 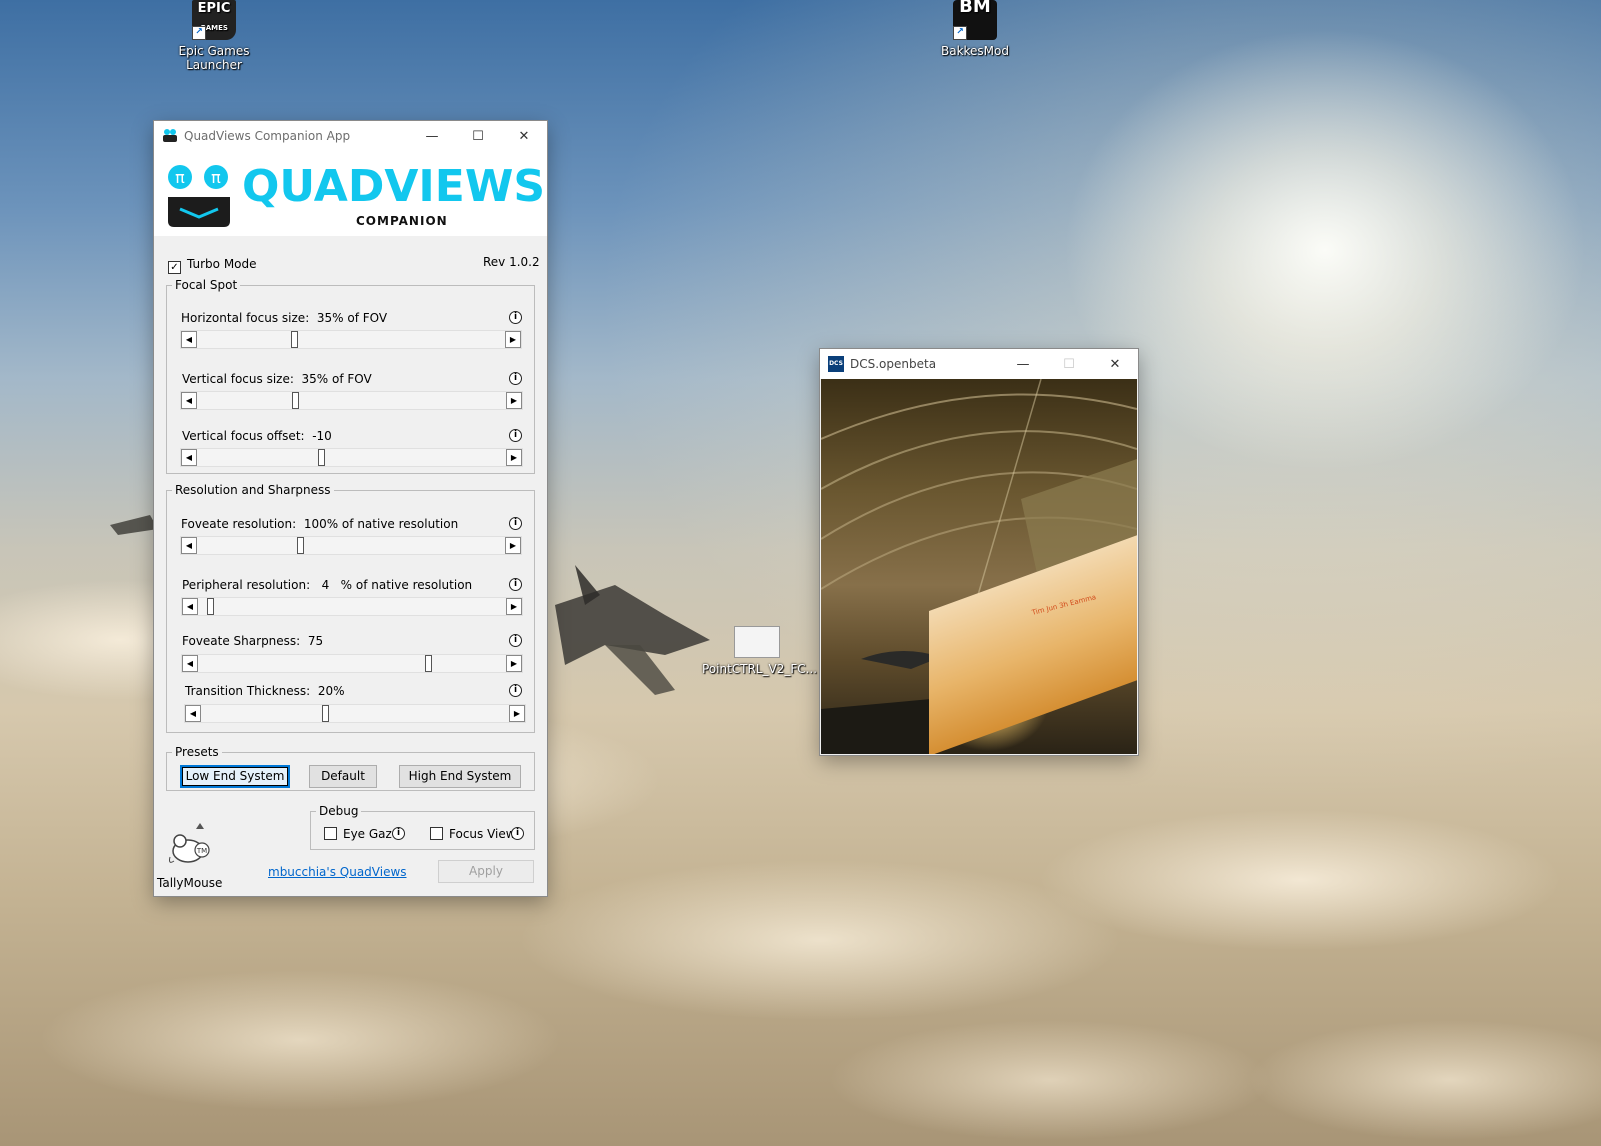 I want to click on transition-thickness-label: Transition Thickness: 20%, so click(x=265, y=691).